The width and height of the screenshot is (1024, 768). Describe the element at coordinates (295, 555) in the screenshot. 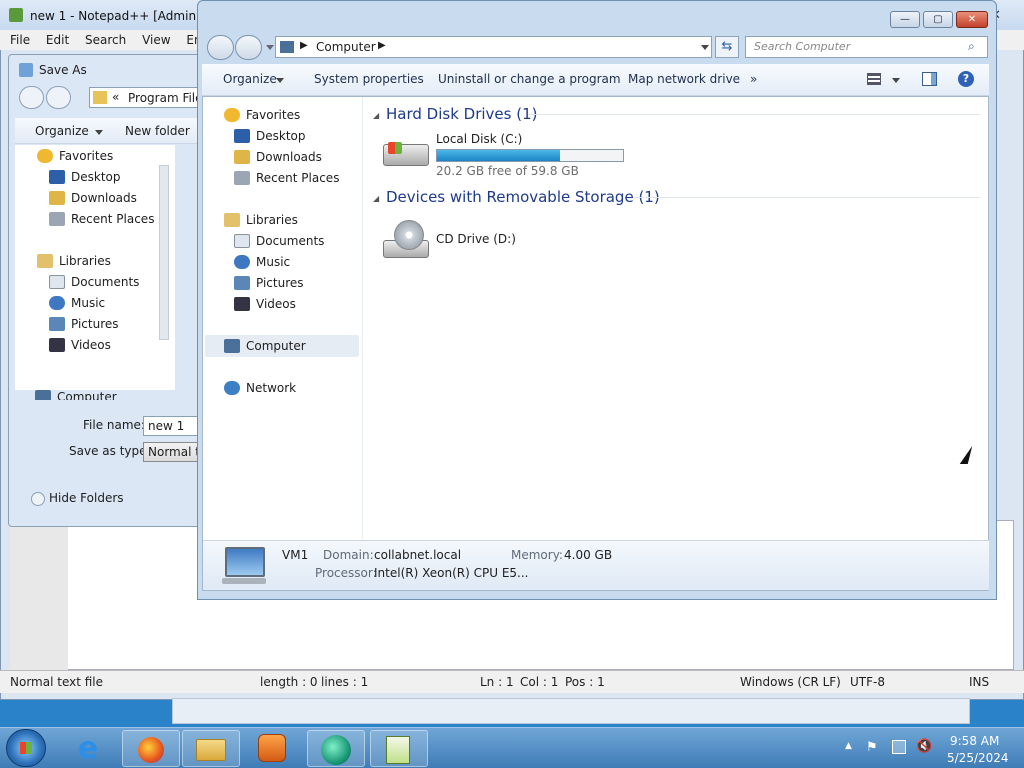

I see `computer-name: VM1` at that location.